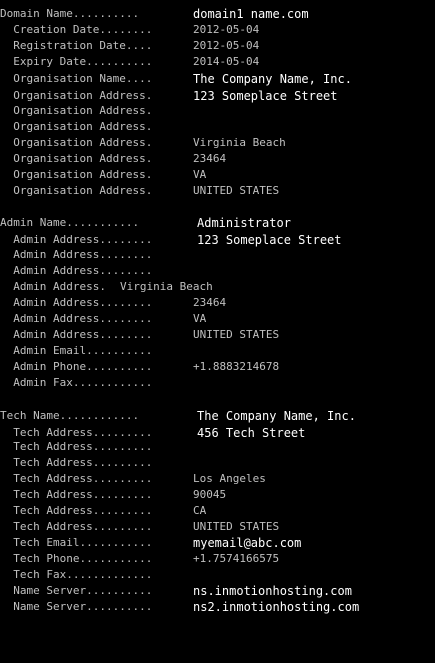 This screenshot has height=663, width=435. Describe the element at coordinates (272, 591) in the screenshot. I see `name-server-value: ns.inmotionhosting.com` at that location.